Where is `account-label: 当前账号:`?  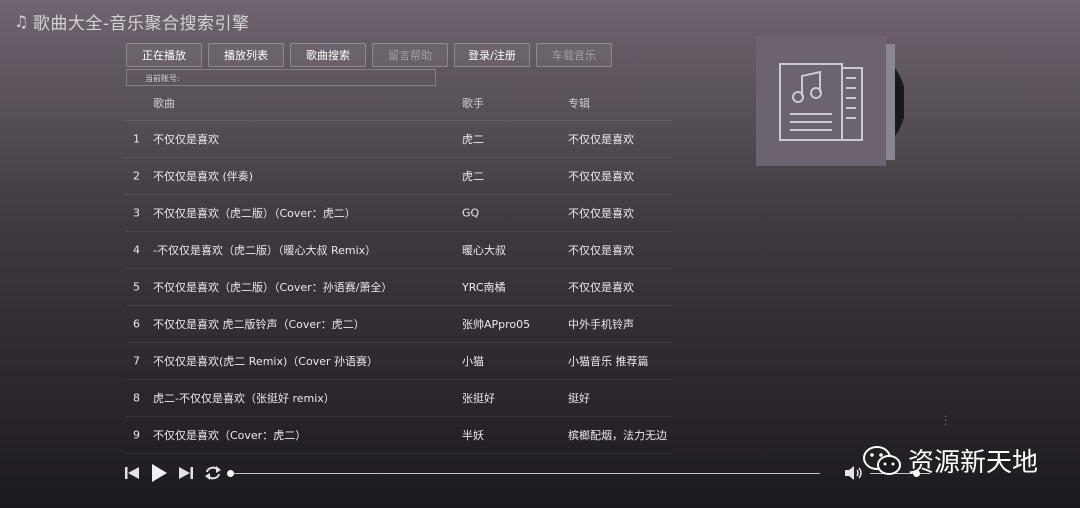
account-label: 当前账号: is located at coordinates (162, 78).